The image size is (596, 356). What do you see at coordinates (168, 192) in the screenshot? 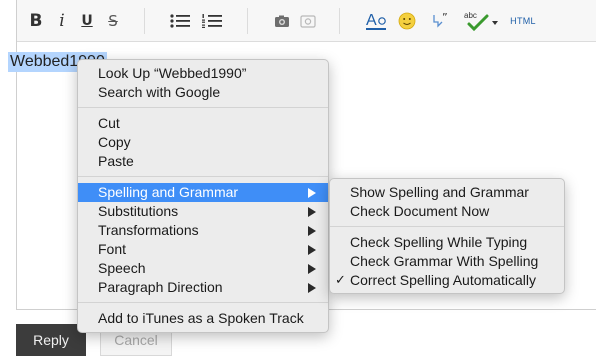
I see `menu-item-label: Spelling and Grammar` at bounding box center [168, 192].